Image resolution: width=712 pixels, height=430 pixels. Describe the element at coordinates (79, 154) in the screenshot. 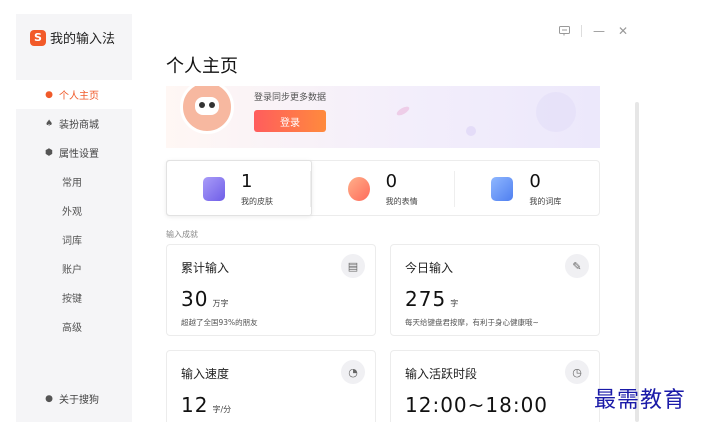

I see `sidebar-item-label: 属性设置` at that location.